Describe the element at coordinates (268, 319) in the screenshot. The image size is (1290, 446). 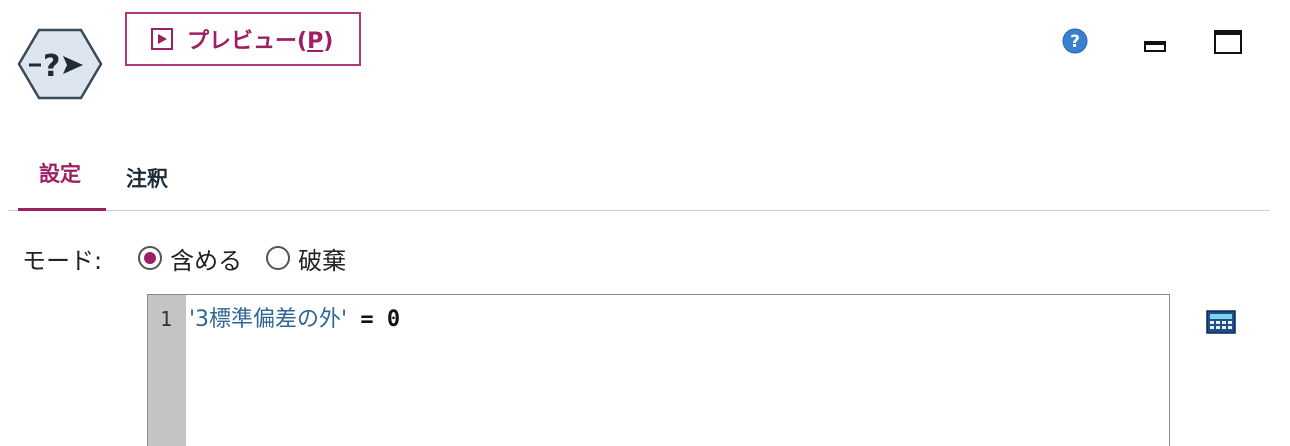
I see `code-field-name: '3標準偏差の外'` at that location.